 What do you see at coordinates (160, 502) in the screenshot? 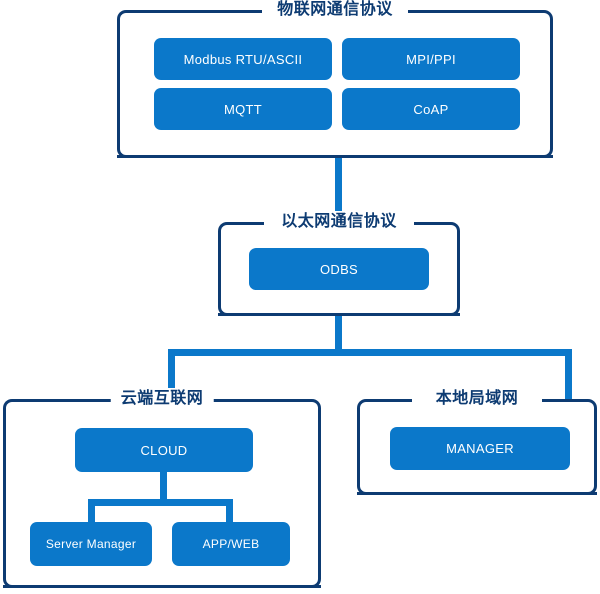
I see `connector-cloud-split-bar` at bounding box center [160, 502].